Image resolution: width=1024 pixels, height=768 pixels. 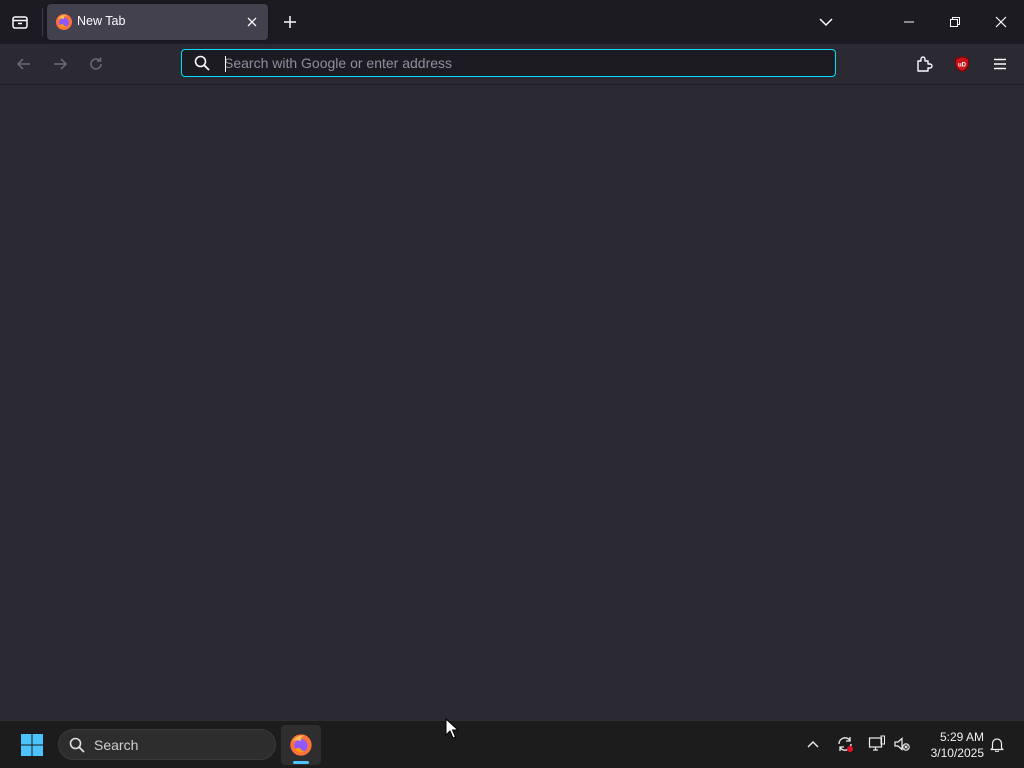 I want to click on new-tab-button, so click(x=290, y=22).